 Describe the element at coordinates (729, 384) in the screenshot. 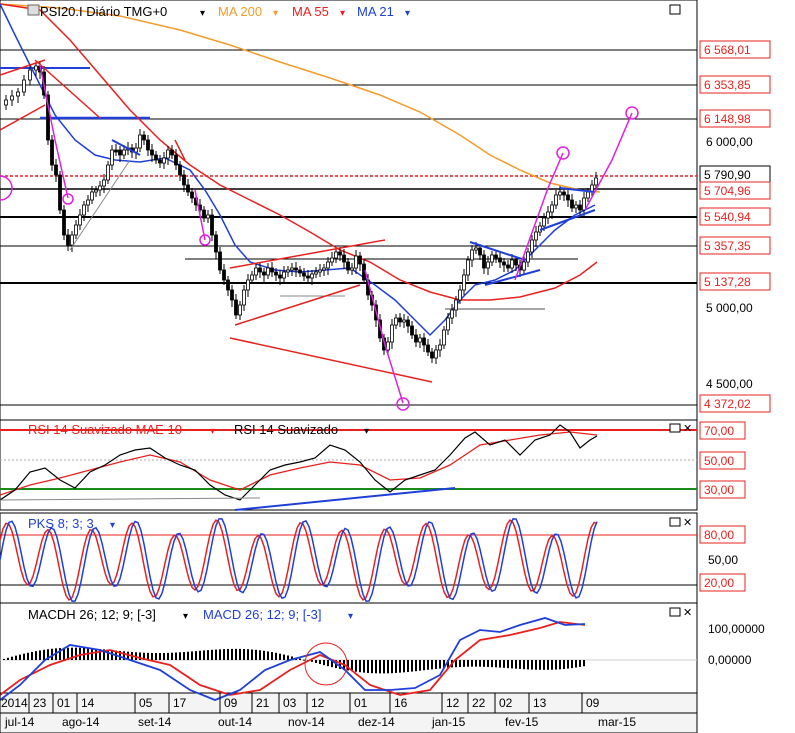

I see `price-tick: 4 500,00` at that location.